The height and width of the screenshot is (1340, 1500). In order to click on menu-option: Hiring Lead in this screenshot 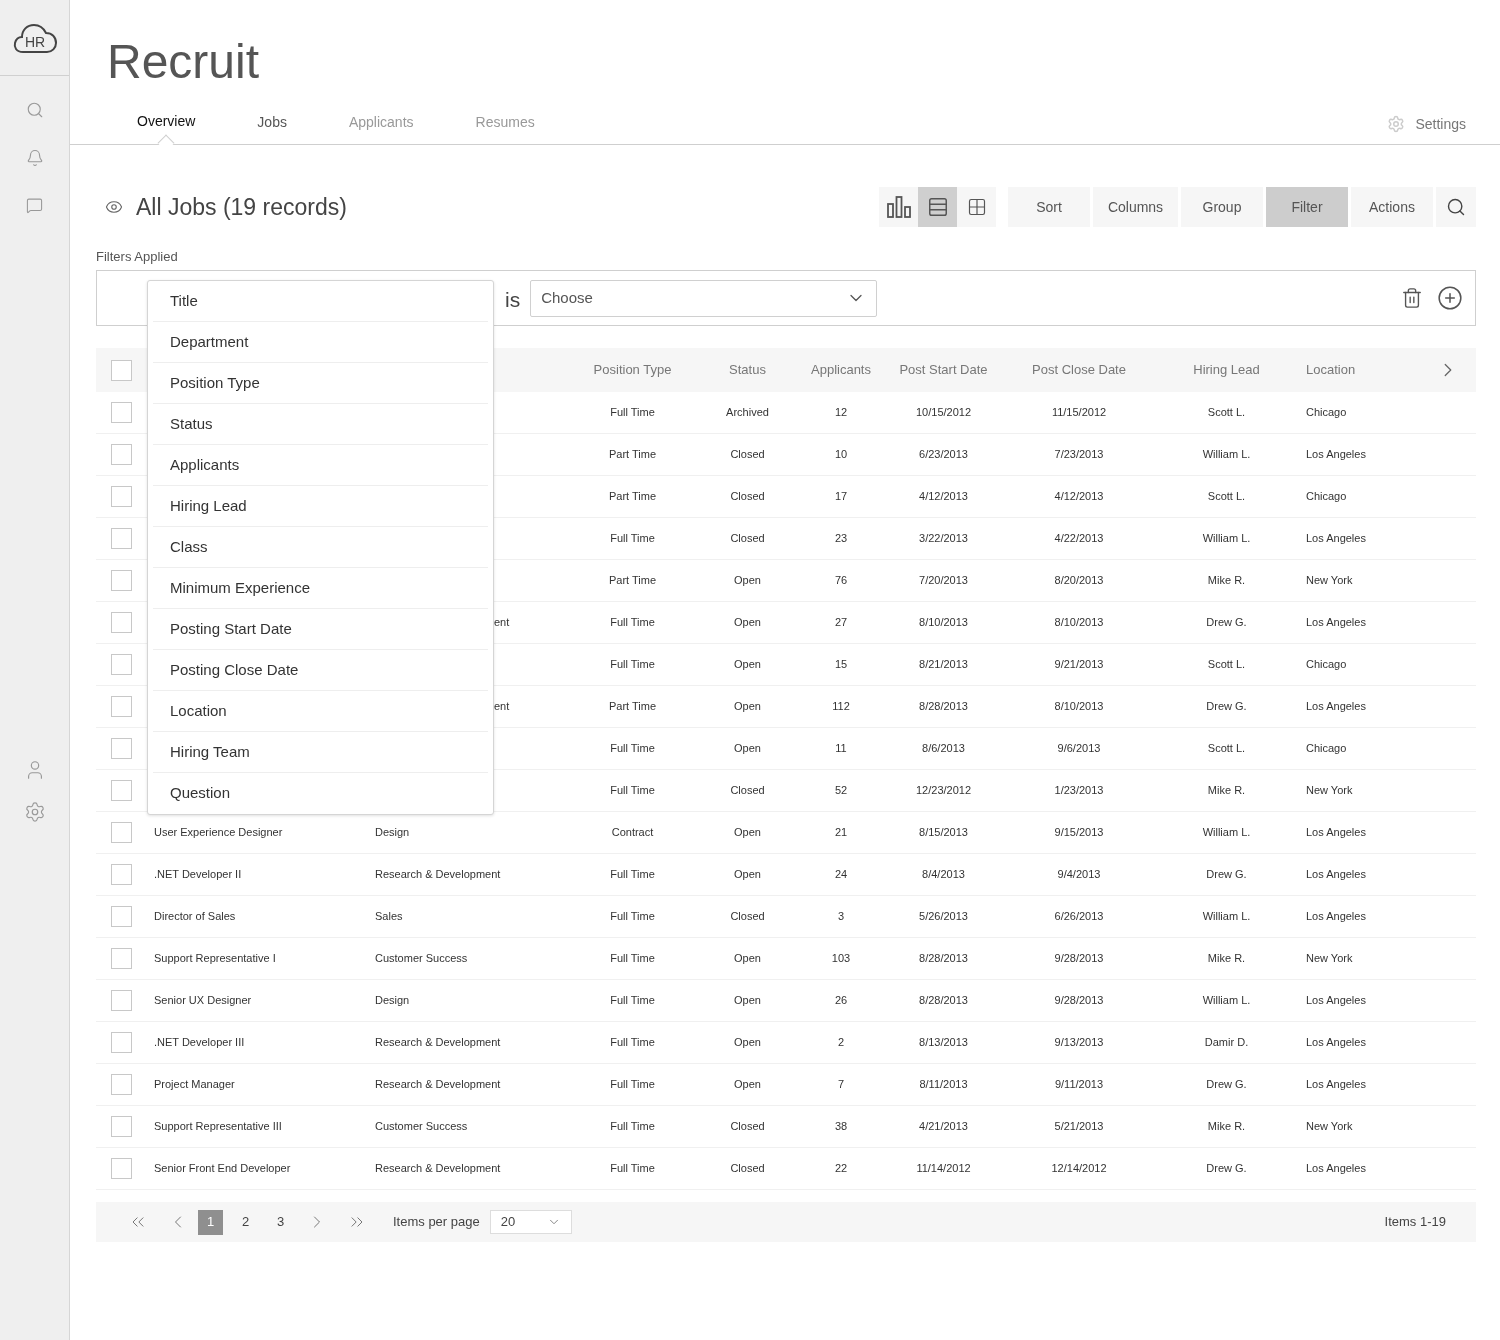, I will do `click(320, 506)`.